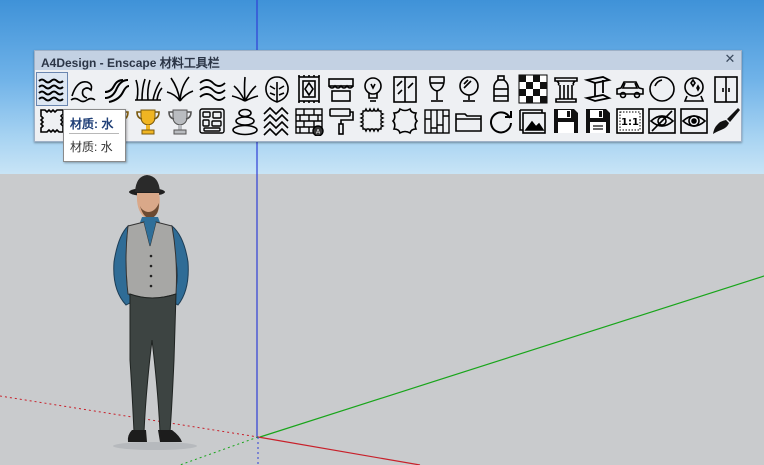  What do you see at coordinates (730, 60) in the screenshot?
I see `close-button: ✕` at bounding box center [730, 60].